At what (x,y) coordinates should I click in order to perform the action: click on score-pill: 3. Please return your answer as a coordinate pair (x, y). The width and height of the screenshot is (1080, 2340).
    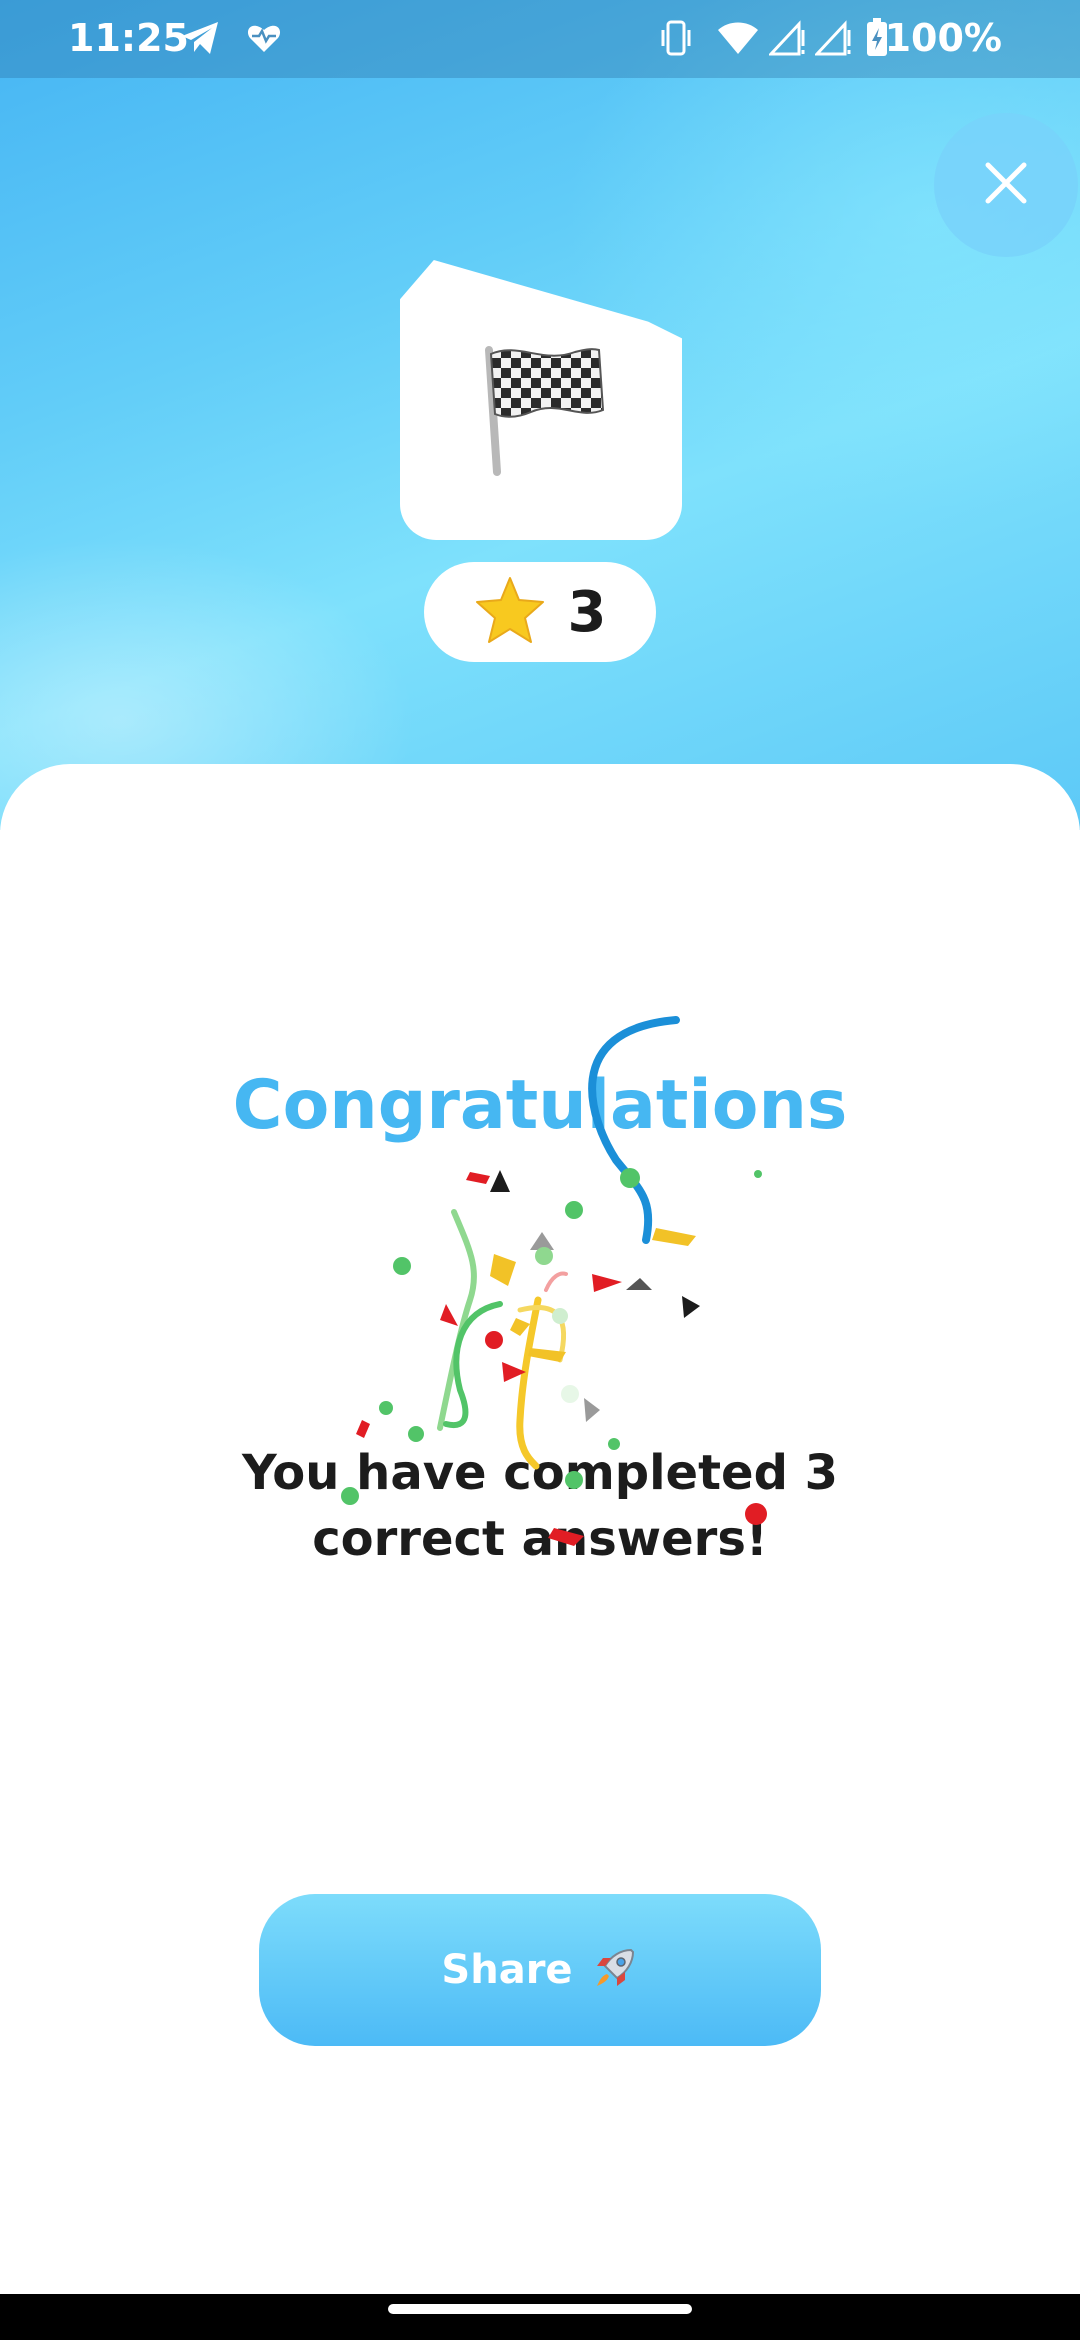
    Looking at the image, I should click on (540, 612).